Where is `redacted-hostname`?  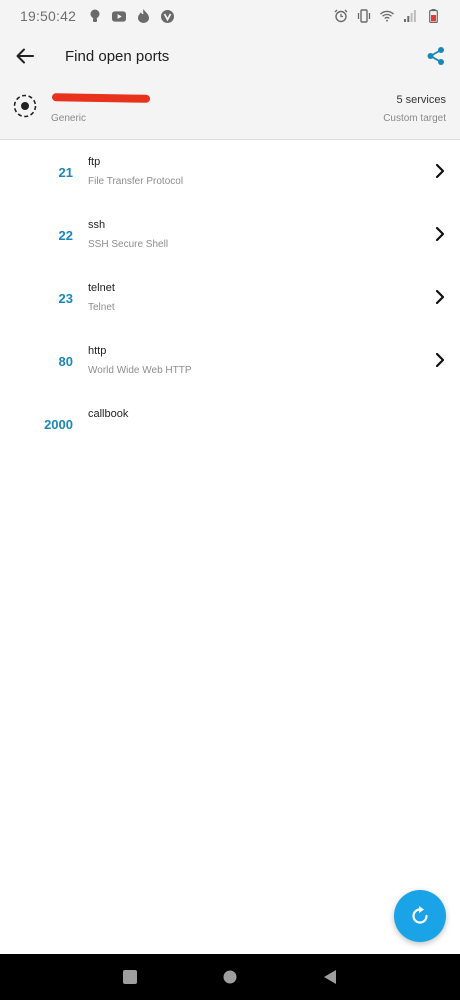 redacted-hostname is located at coordinates (101, 98).